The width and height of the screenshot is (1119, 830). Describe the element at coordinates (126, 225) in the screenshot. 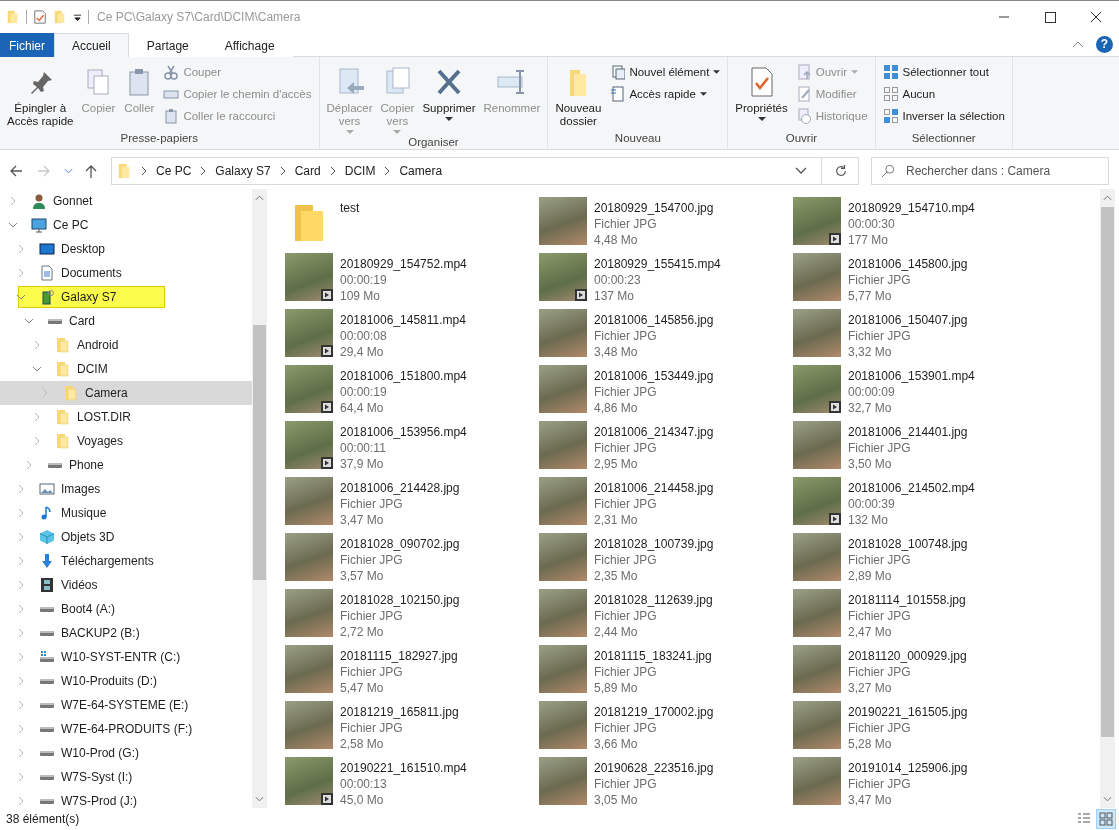

I see `tree-item: Ce PC` at that location.